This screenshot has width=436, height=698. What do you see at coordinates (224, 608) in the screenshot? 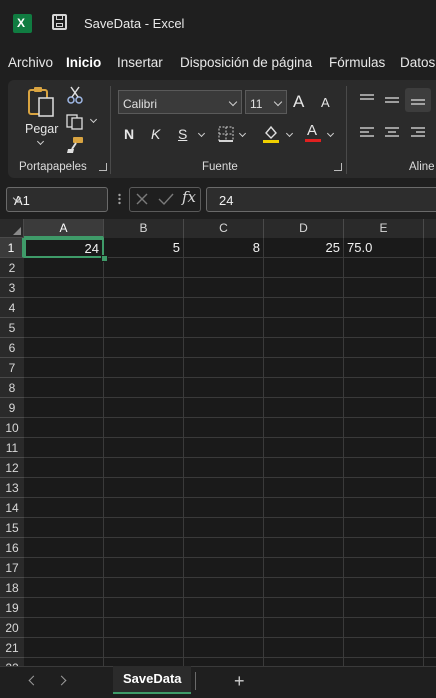
I see `cell-c19` at bounding box center [224, 608].